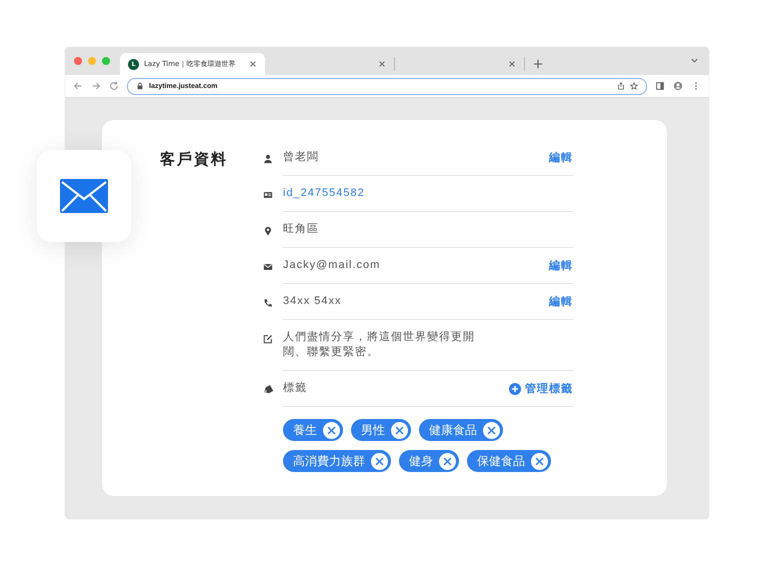 Image resolution: width=768 pixels, height=565 pixels. I want to click on tag-chip: 健康食品, so click(461, 430).